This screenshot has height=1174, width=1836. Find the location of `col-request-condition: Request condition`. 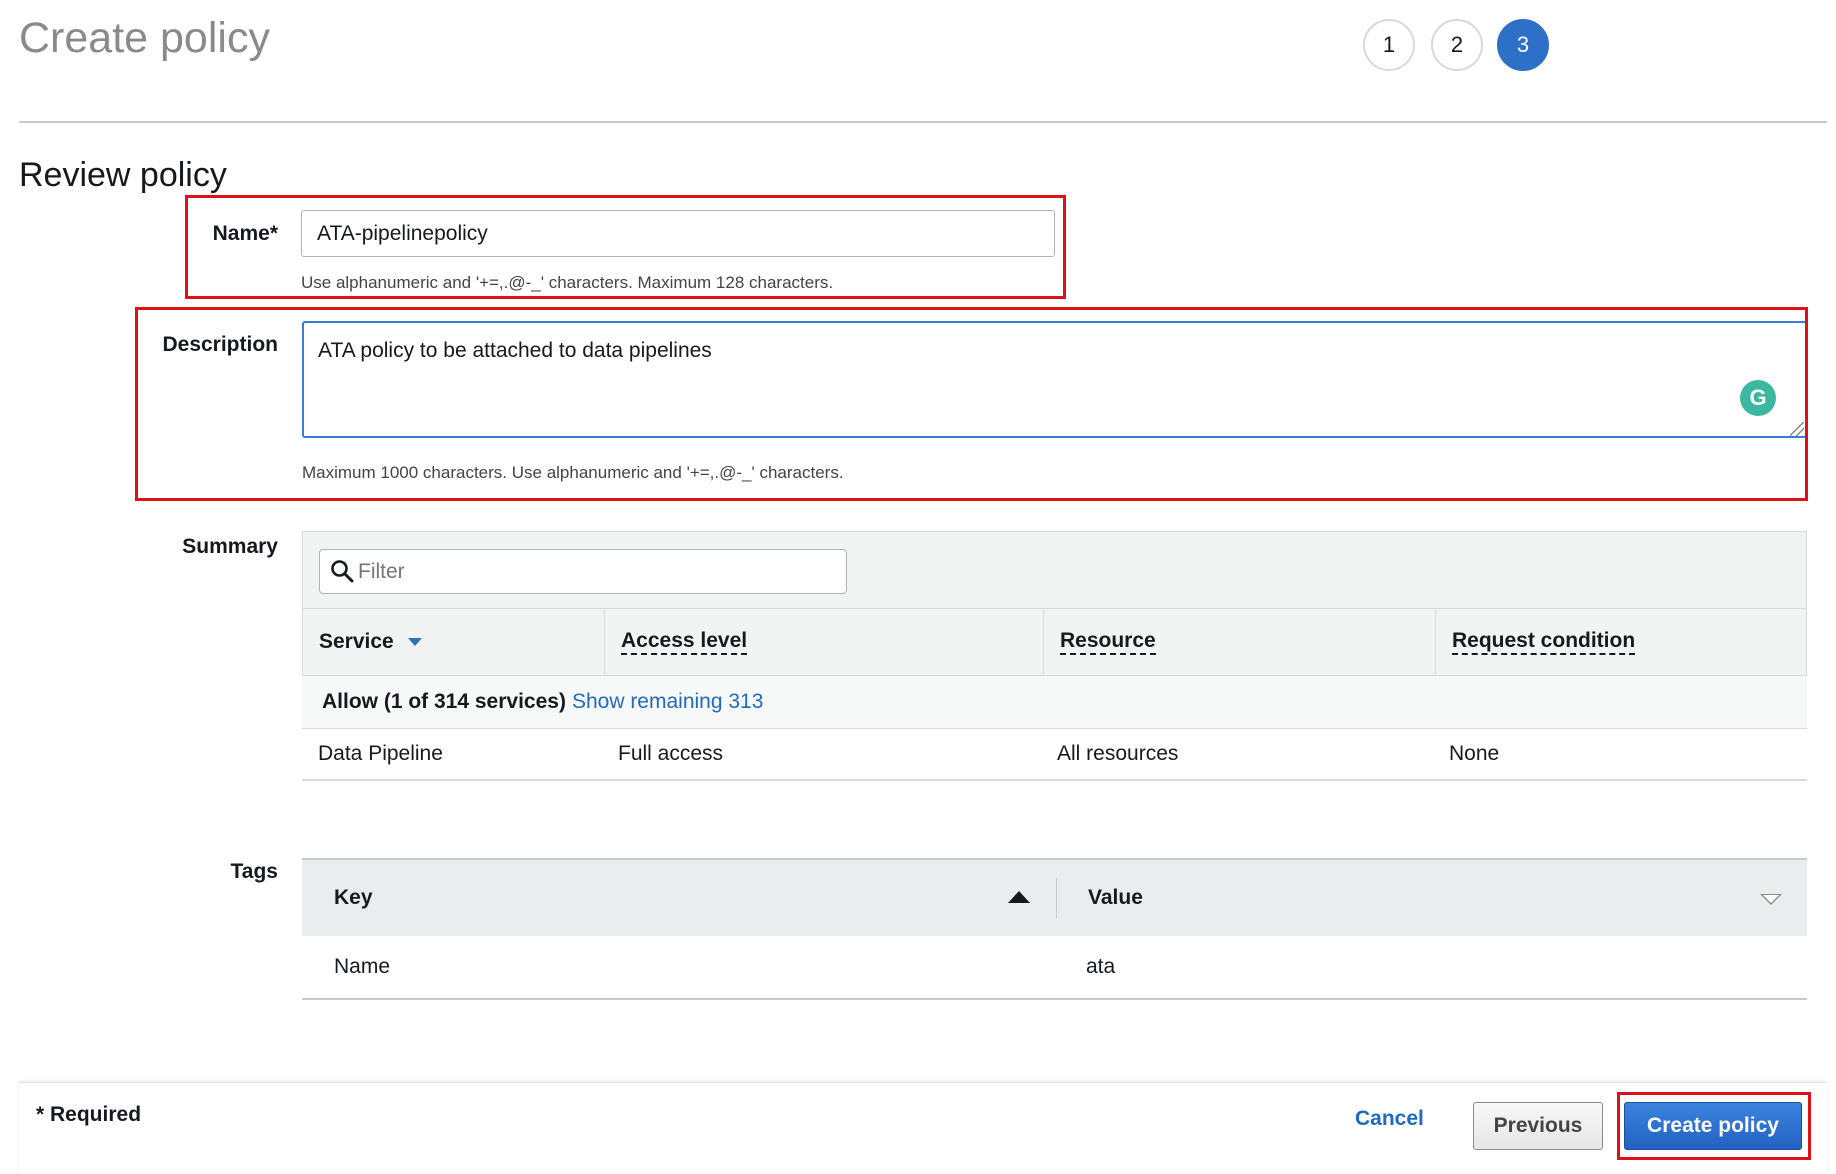

col-request-condition: Request condition is located at coordinates (1621, 642).